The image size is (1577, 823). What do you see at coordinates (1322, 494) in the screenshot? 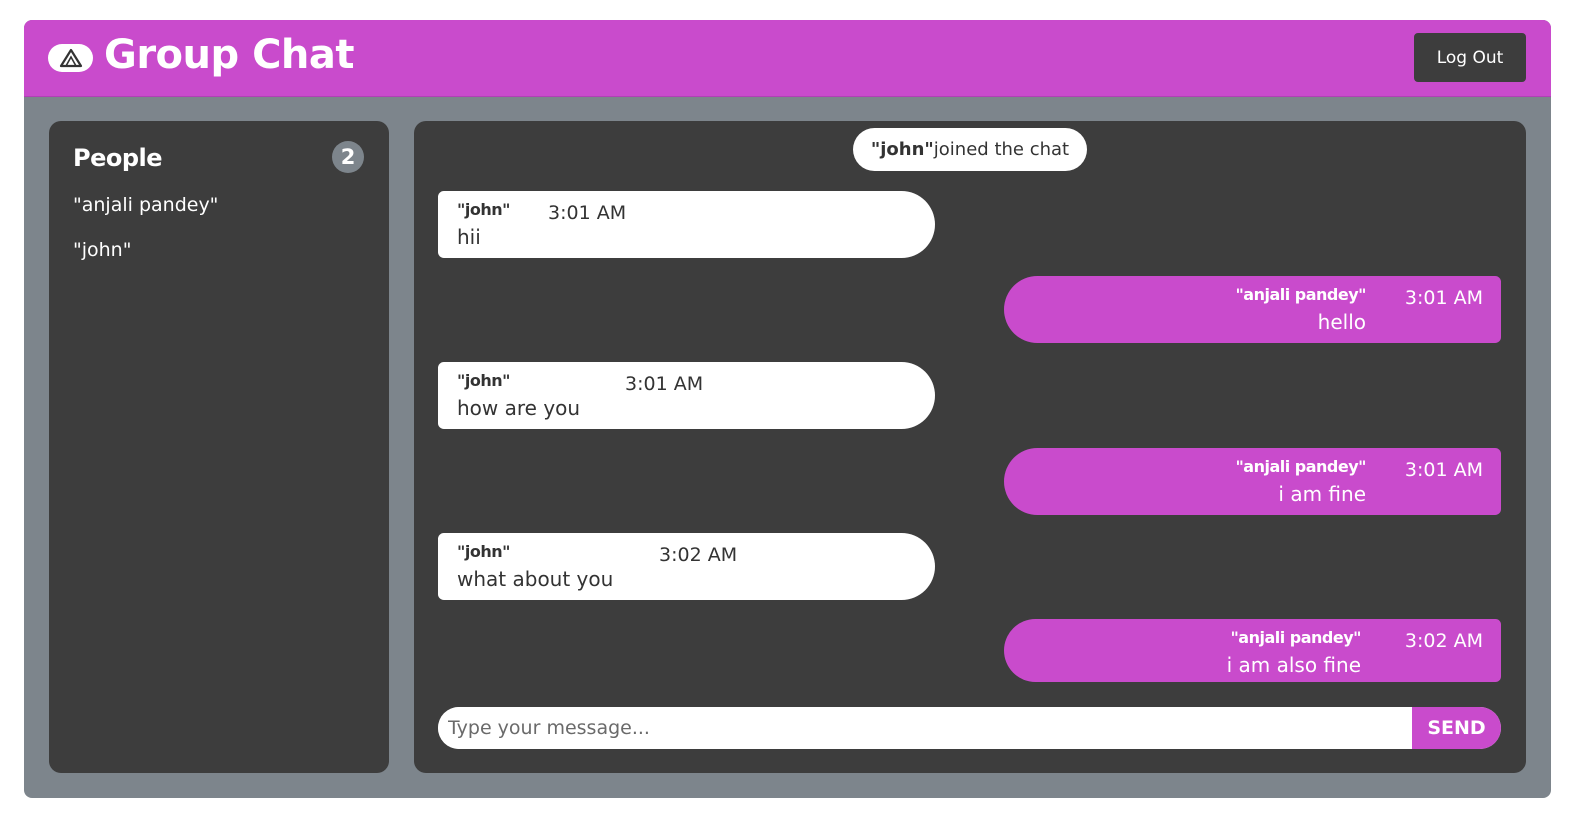
I see `message-text: i am fine` at bounding box center [1322, 494].